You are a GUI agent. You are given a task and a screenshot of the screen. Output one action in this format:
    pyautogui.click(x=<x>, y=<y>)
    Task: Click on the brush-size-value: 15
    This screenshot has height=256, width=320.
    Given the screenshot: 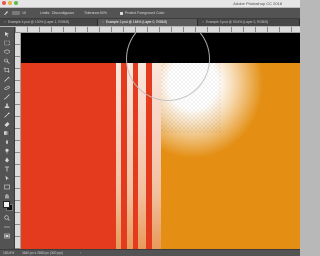 What is the action you would take?
    pyautogui.click(x=24, y=13)
    